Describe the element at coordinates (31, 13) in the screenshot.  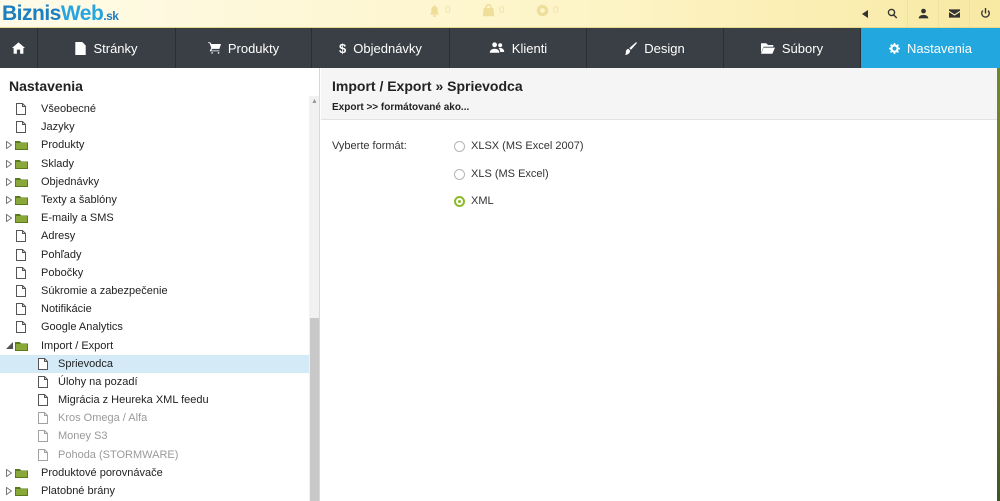
I see `brand-logo-part1: Biznis` at that location.